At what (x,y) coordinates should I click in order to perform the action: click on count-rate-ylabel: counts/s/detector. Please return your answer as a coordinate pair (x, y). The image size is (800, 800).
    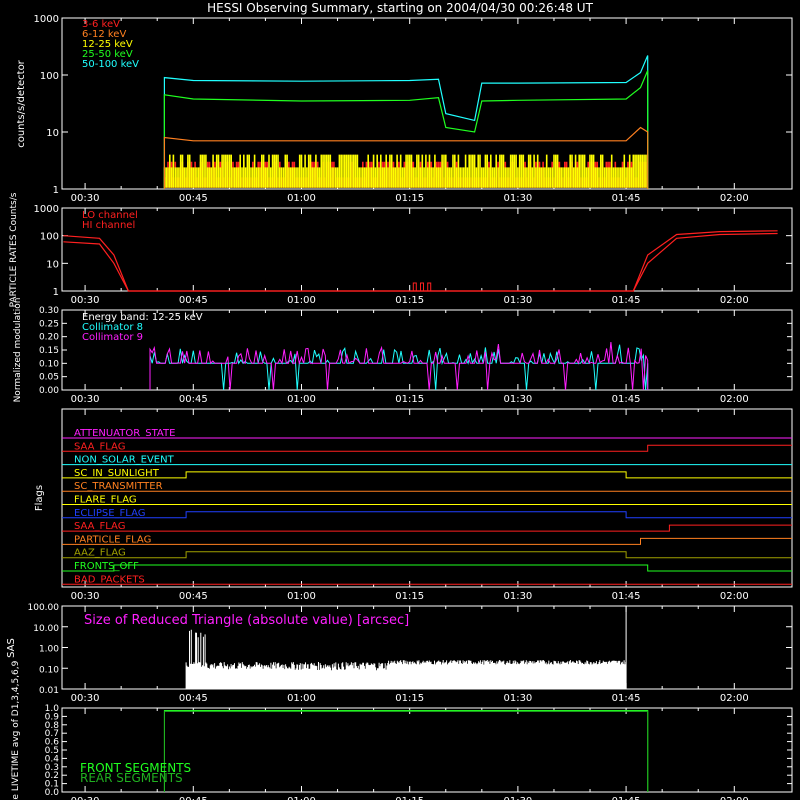
    Looking at the image, I should click on (21, 103).